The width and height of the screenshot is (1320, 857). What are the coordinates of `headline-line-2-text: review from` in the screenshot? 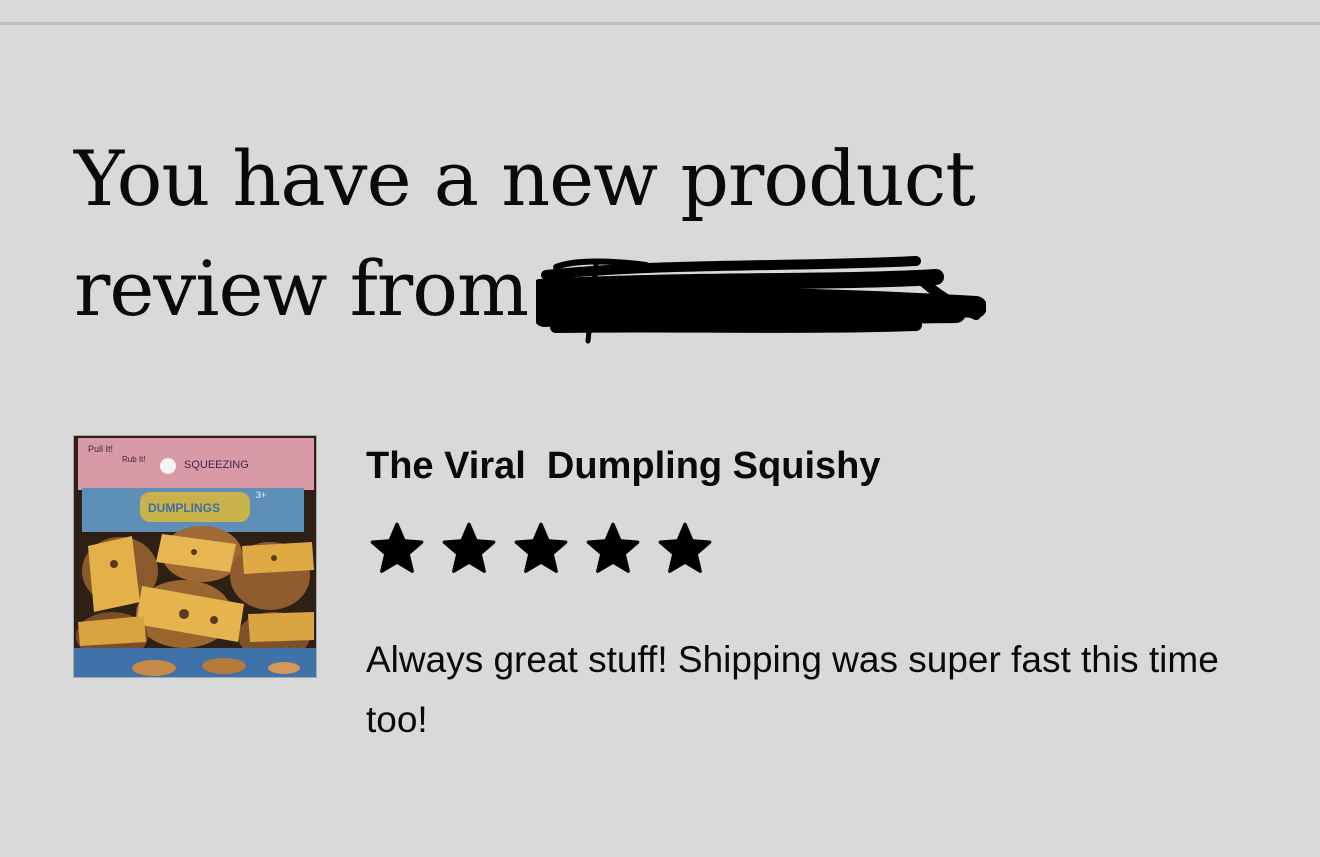 It's located at (301, 288).